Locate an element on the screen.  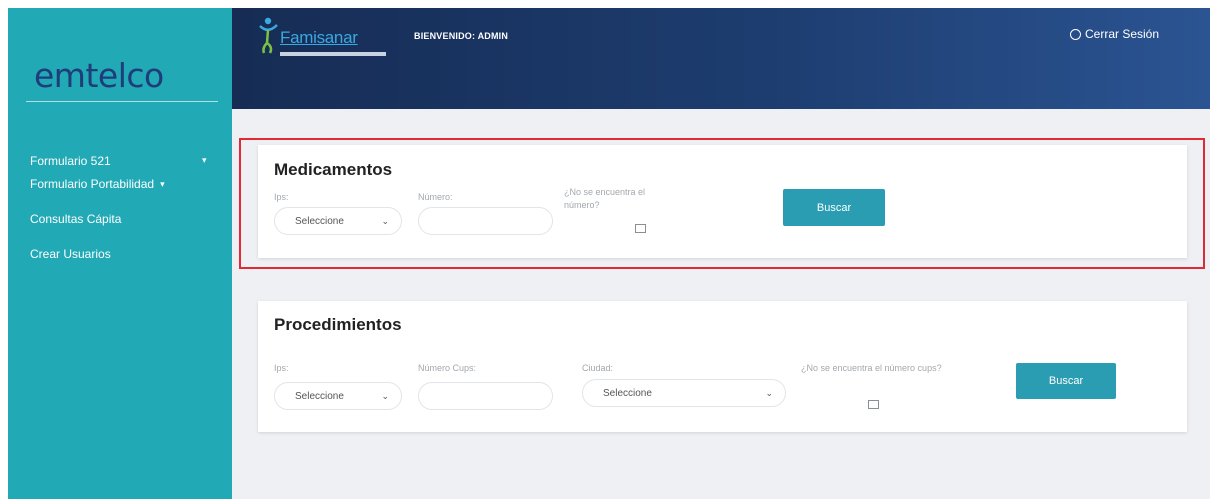
sidebar-item-crear-usuarios: Crear Usuarios is located at coordinates (70, 254).